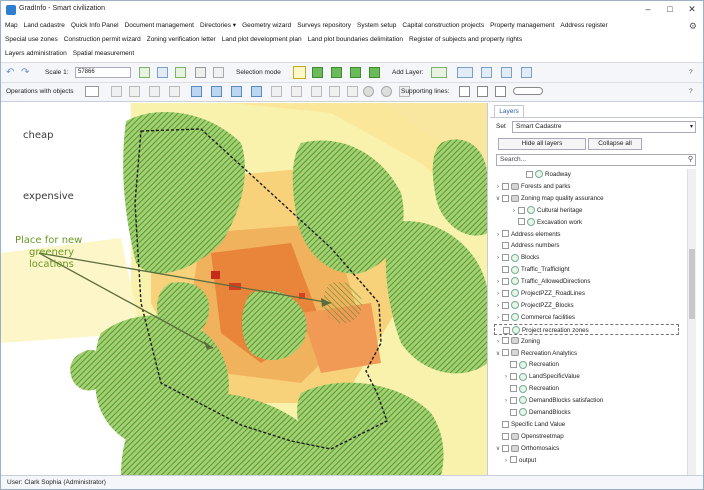 Image resolution: width=704 pixels, height=490 pixels. What do you see at coordinates (334, 91) in the screenshot?
I see `node-edit-icon` at bounding box center [334, 91].